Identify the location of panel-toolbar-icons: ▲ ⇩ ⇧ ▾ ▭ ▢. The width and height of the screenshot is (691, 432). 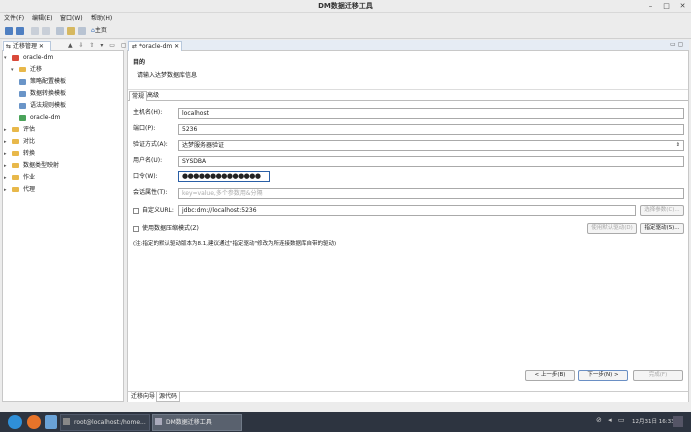
(98, 45).